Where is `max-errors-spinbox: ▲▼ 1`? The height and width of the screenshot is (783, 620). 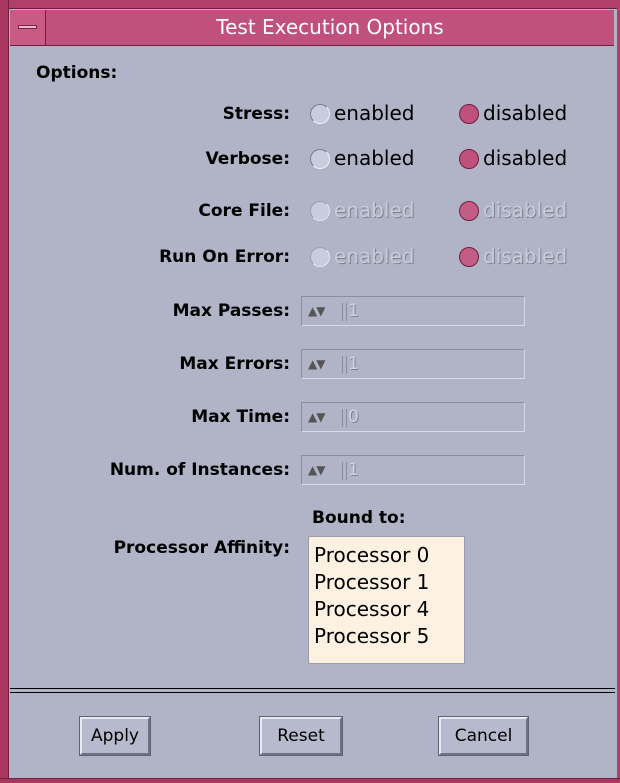
max-errors-spinbox: ▲▼ 1 is located at coordinates (413, 364).